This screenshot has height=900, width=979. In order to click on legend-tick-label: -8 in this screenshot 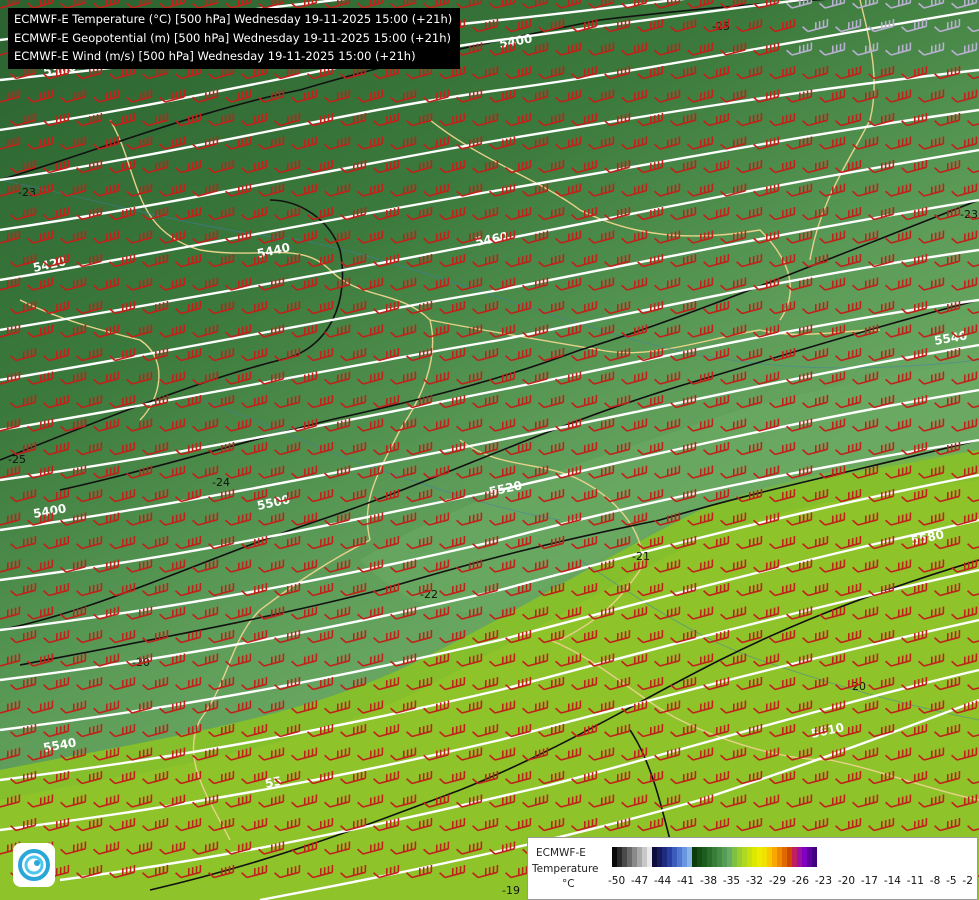, I will do `click(935, 881)`.